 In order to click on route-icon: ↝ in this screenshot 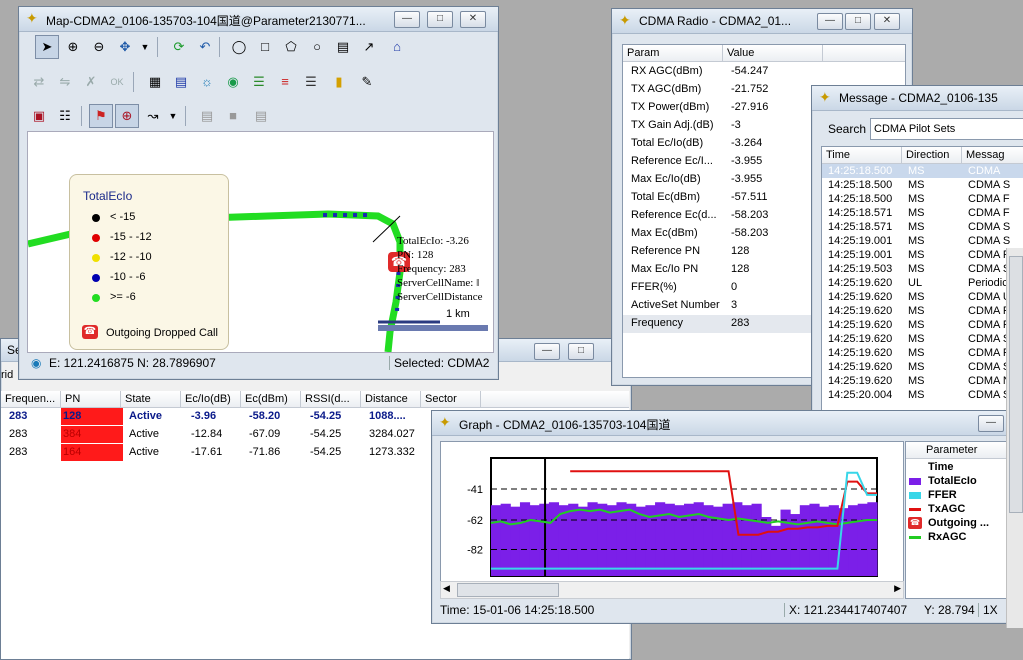, I will do `click(153, 116)`.